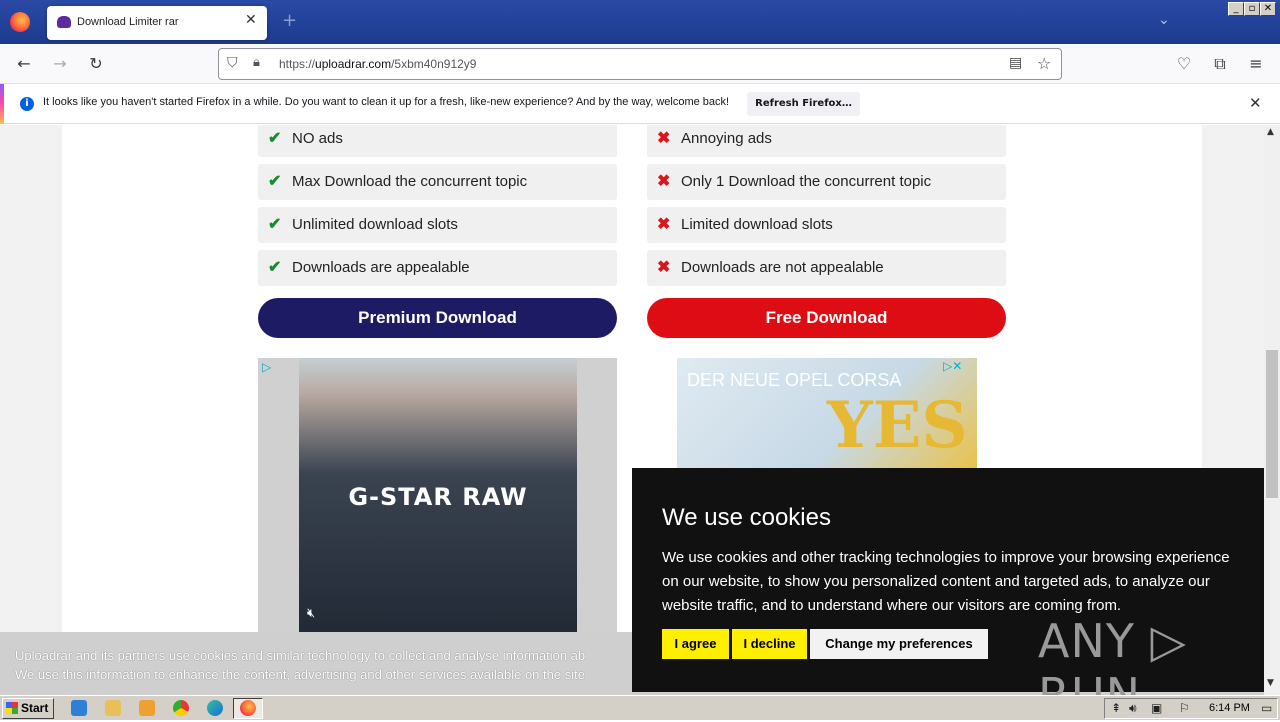 The width and height of the screenshot is (1280, 722). I want to click on notification-accent, so click(2, 104).